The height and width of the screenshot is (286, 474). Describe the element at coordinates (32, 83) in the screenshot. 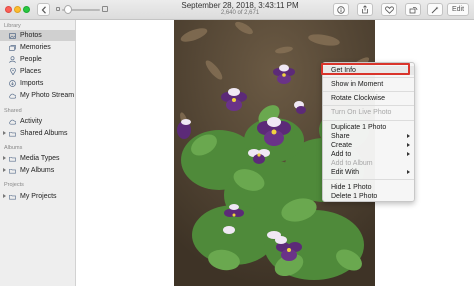

I see `sidebar-item-label: Imports` at that location.